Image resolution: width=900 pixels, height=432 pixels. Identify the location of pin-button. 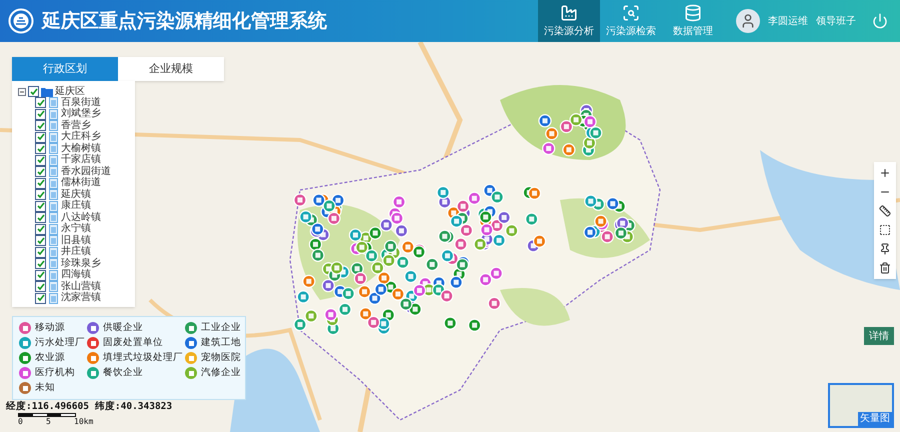
(885, 249).